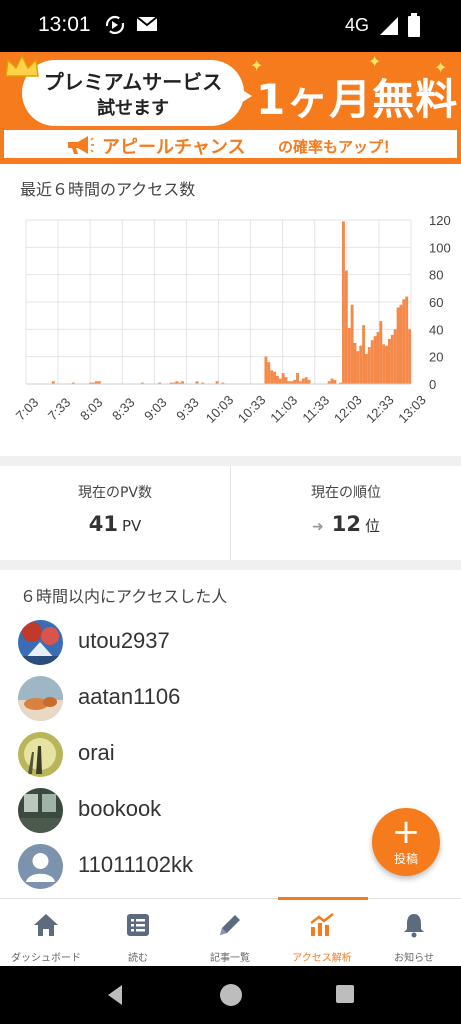 This screenshot has width=461, height=1024. Describe the element at coordinates (432, 384) in the screenshot. I see `y-tick-label: 0` at that location.